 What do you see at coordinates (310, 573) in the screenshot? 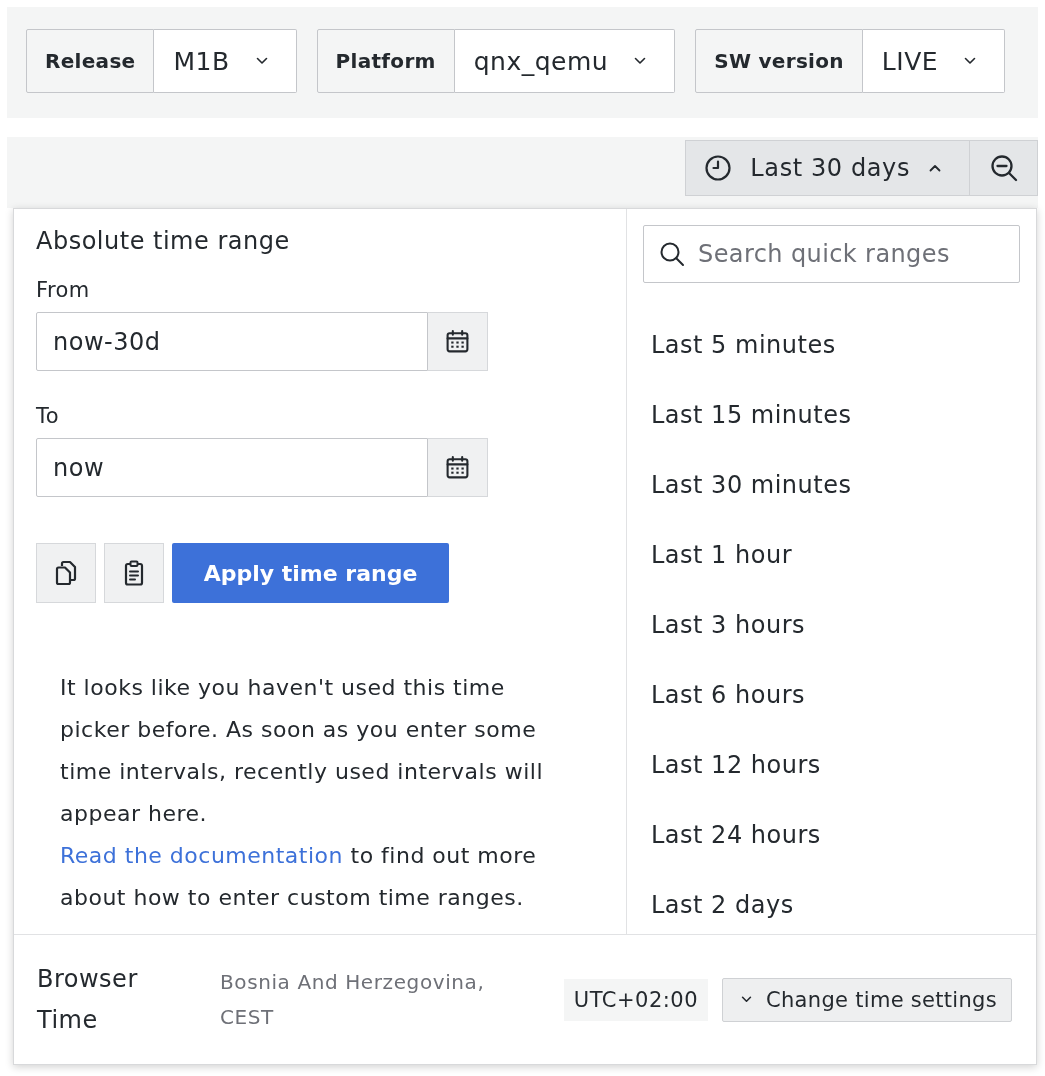
I see `apply-button: Apply time range` at bounding box center [310, 573].